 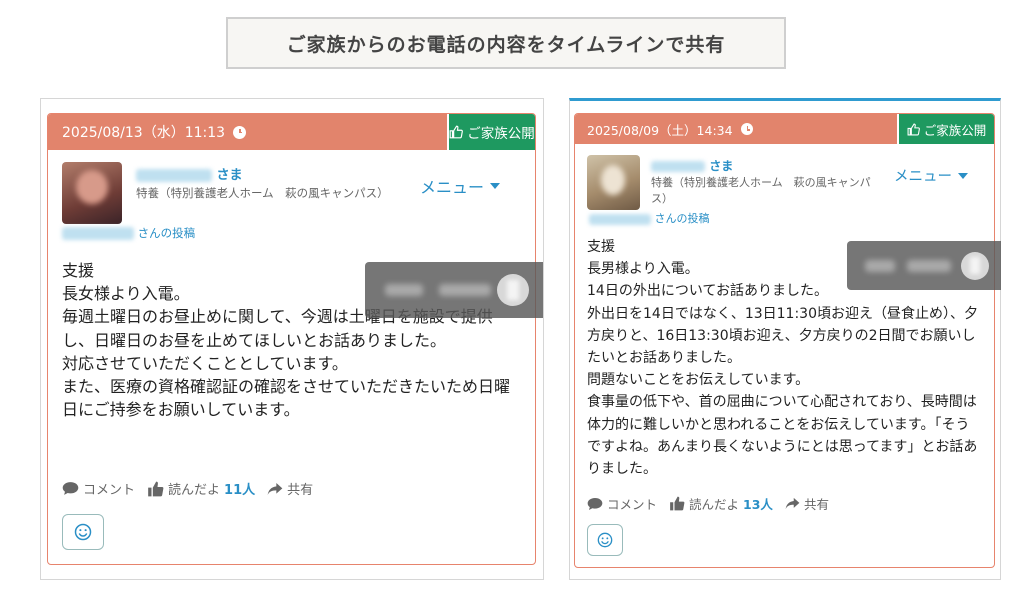 What do you see at coordinates (506, 43) in the screenshot?
I see `page-title: ご家族からのお電話の内容をタイムラインで共有` at bounding box center [506, 43].